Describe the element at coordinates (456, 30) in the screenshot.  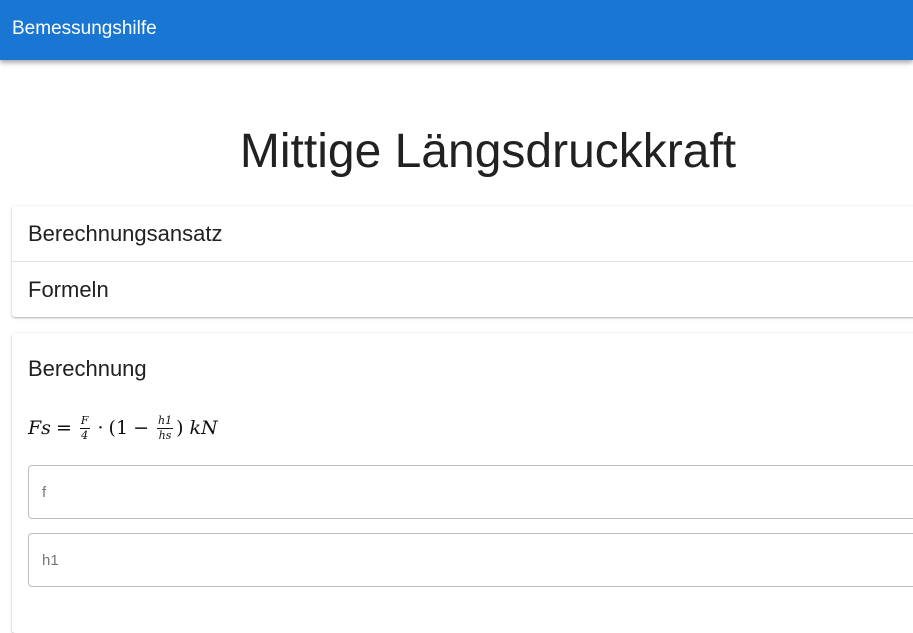
I see `app-bar: Bemessungshilfe` at that location.